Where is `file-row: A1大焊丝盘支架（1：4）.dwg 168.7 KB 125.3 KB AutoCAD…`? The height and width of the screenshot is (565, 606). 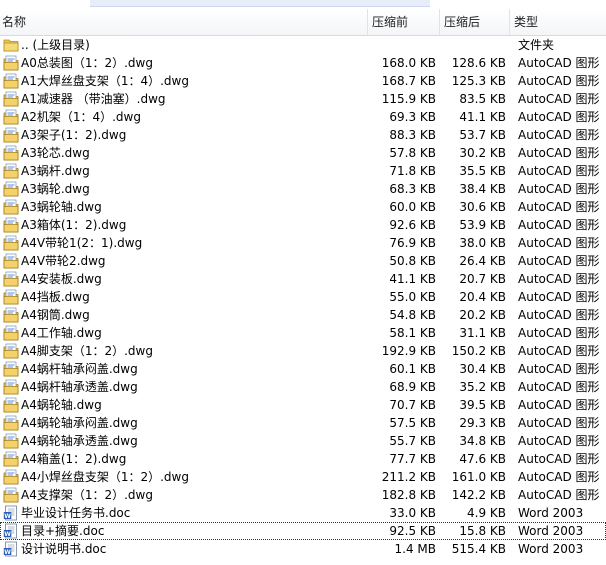 file-row: A1大焊丝盘支架（1：4）.dwg 168.7 KB 125.3 KB AutoCAD… is located at coordinates (303, 81).